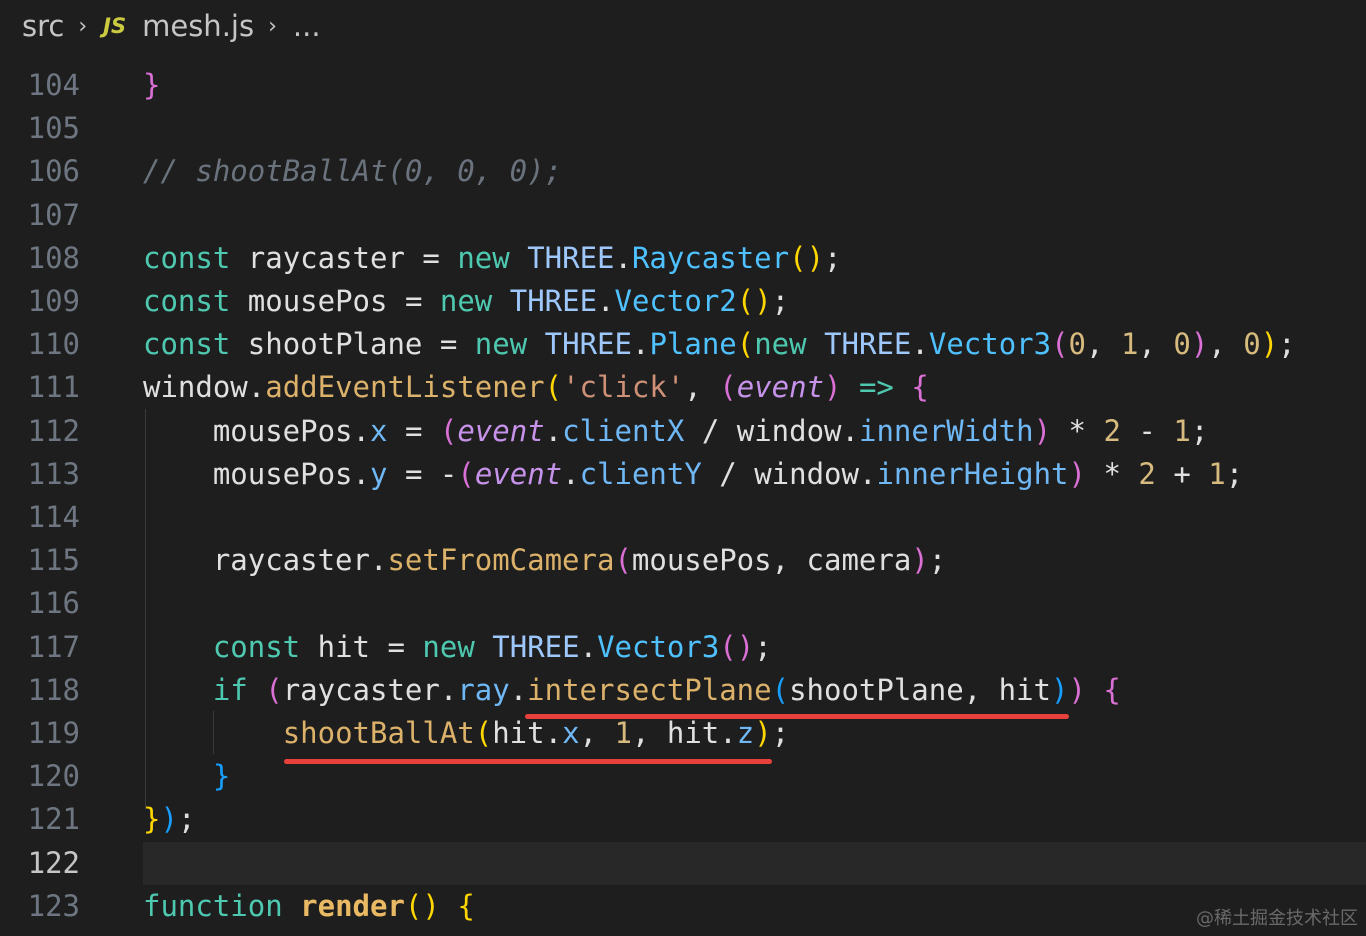 The width and height of the screenshot is (1366, 936). Describe the element at coordinates (466, 301) in the screenshot. I see `code-text: const mousePos = new THREE.Vector2();` at that location.